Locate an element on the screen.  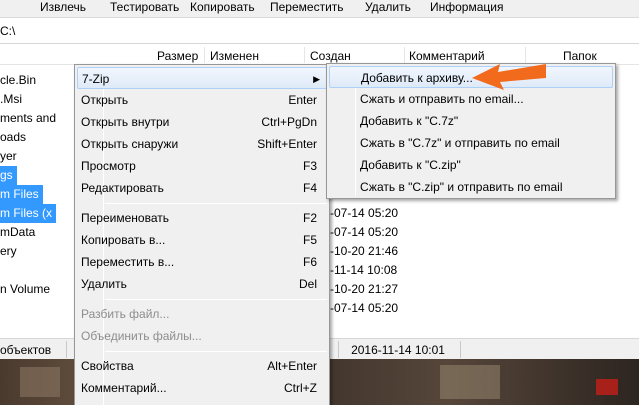
menu-item-rename: Переименовать F2 is located at coordinates (202, 218).